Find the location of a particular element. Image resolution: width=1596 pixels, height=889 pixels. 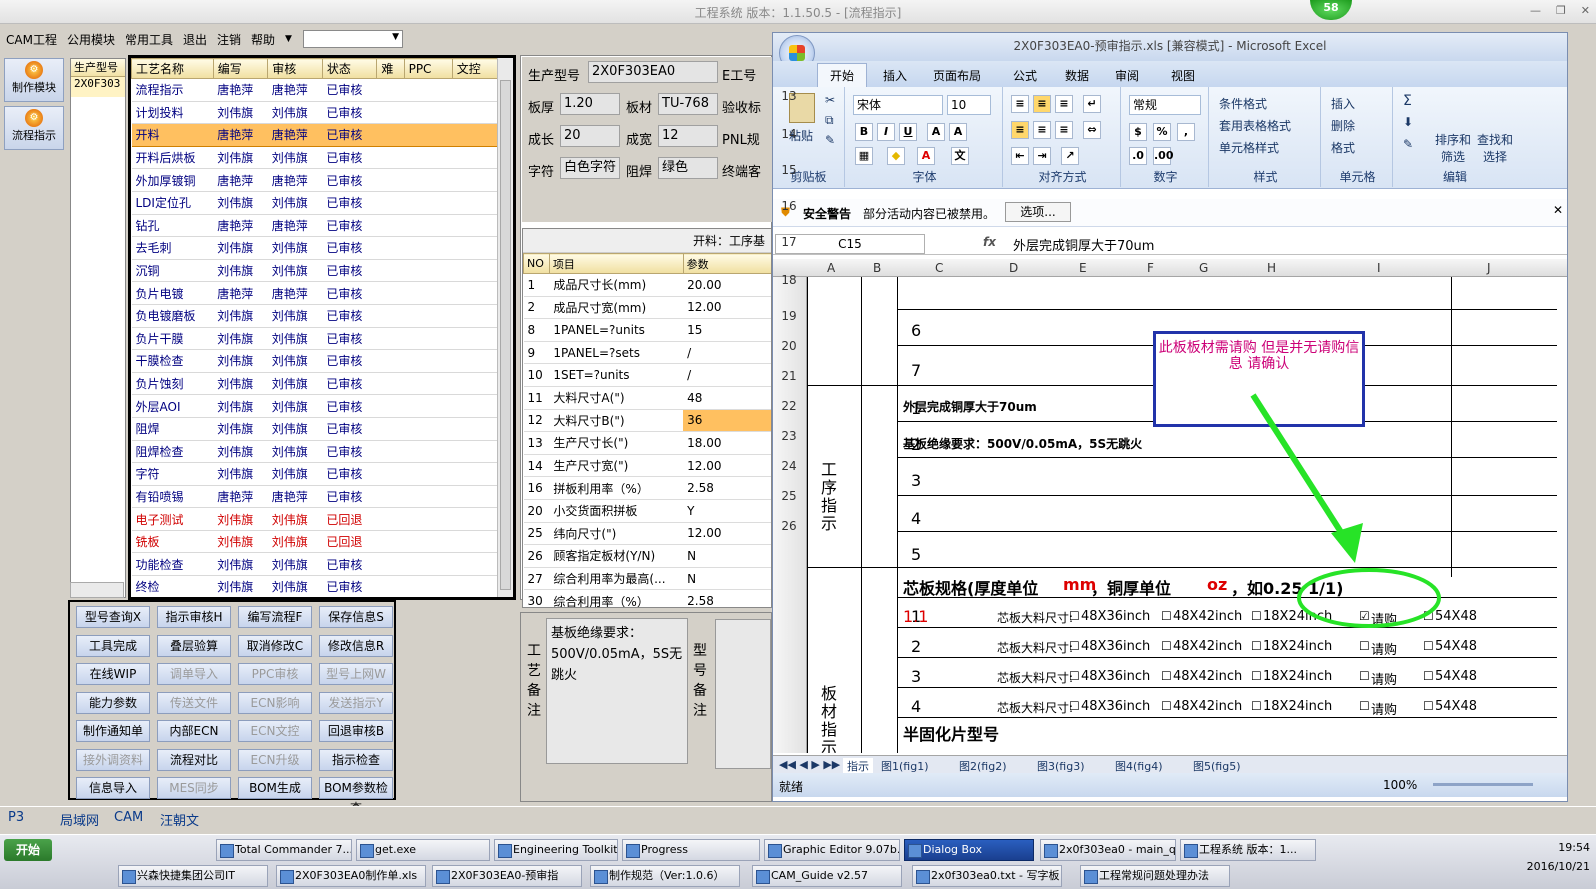

sheet-tab: 图4(fig4) is located at coordinates (1139, 766).